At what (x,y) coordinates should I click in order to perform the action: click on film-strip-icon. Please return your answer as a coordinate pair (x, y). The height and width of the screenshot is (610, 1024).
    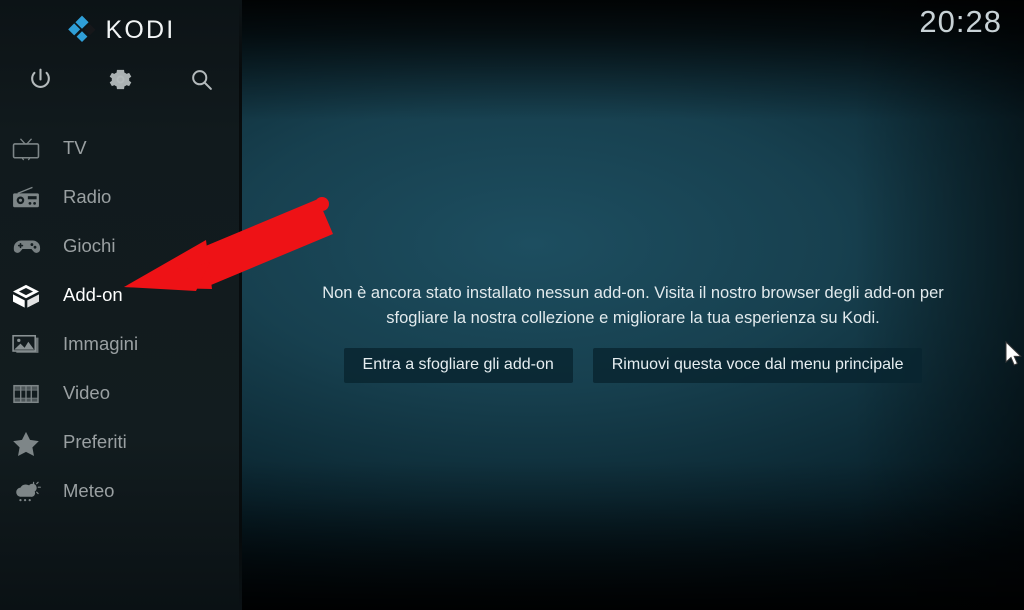
    Looking at the image, I should click on (31, 394).